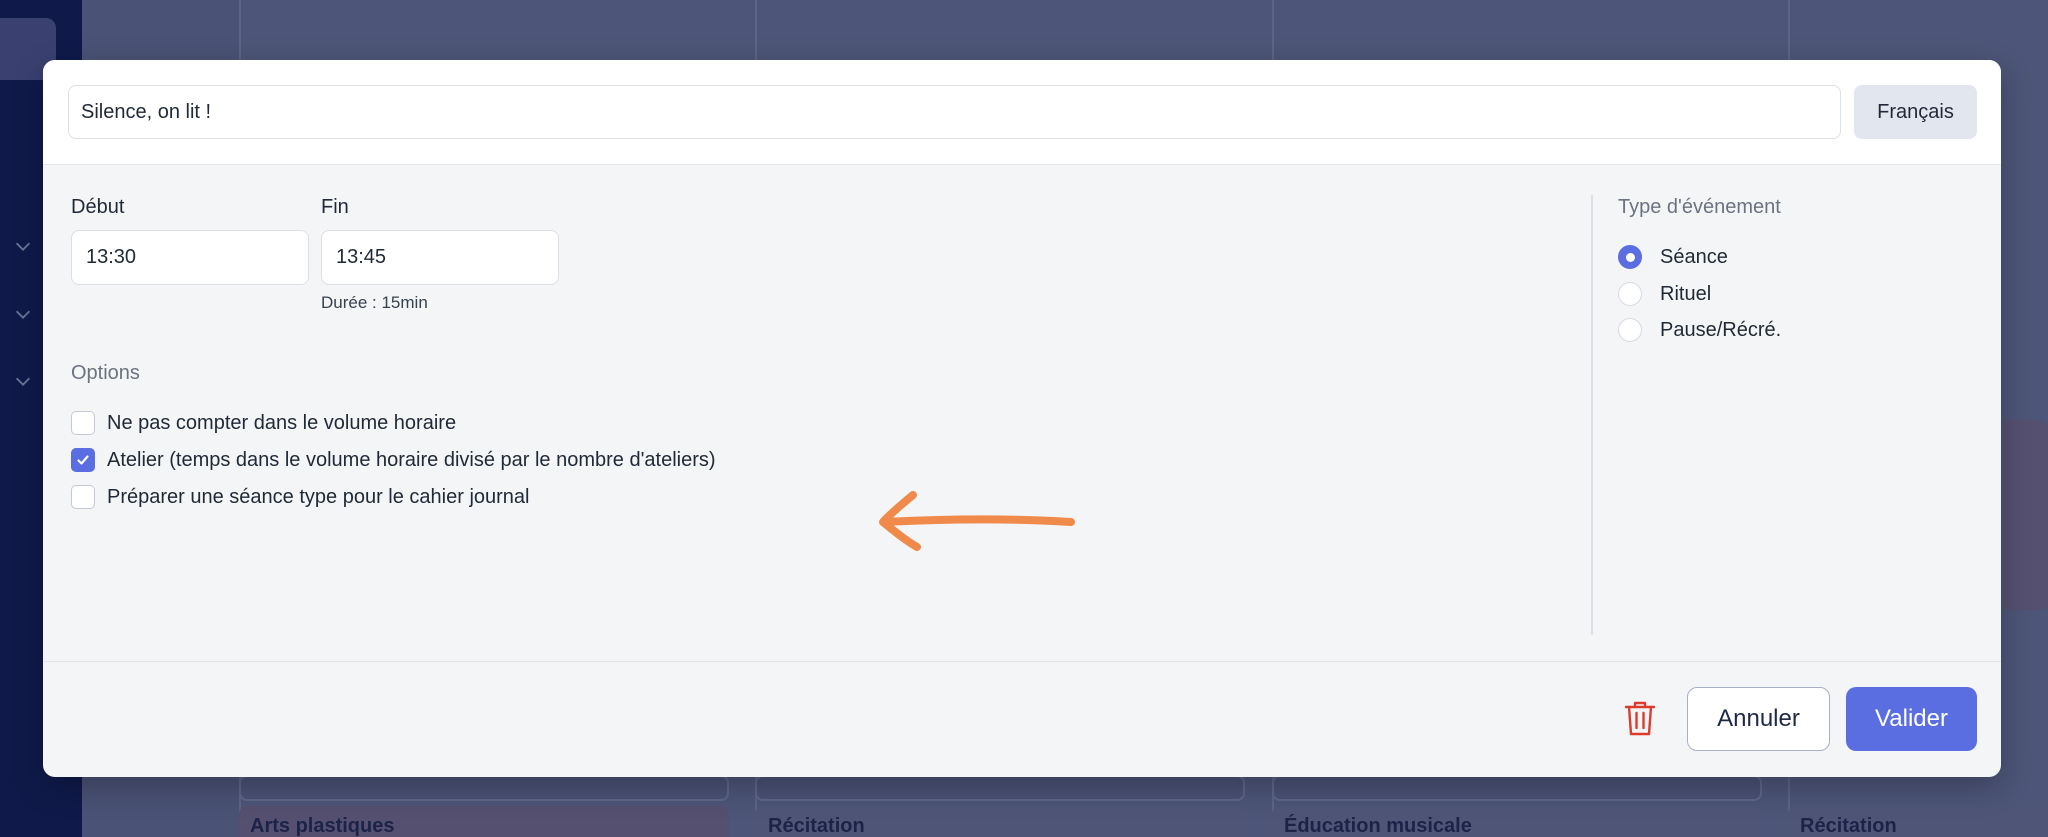  I want to click on event-type-seance: Séance, so click(1673, 257).